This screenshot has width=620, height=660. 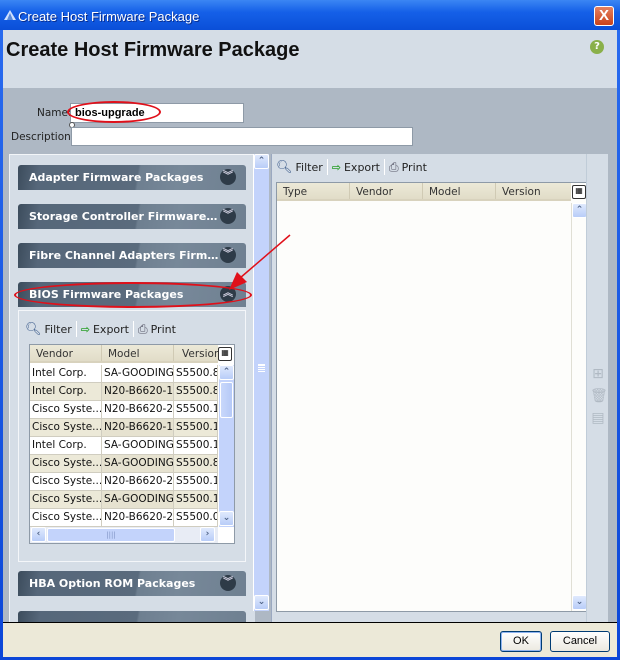 I want to click on table-row: Cisco Syste...N20-B6620-1S5500.1., so click(x=124, y=428).